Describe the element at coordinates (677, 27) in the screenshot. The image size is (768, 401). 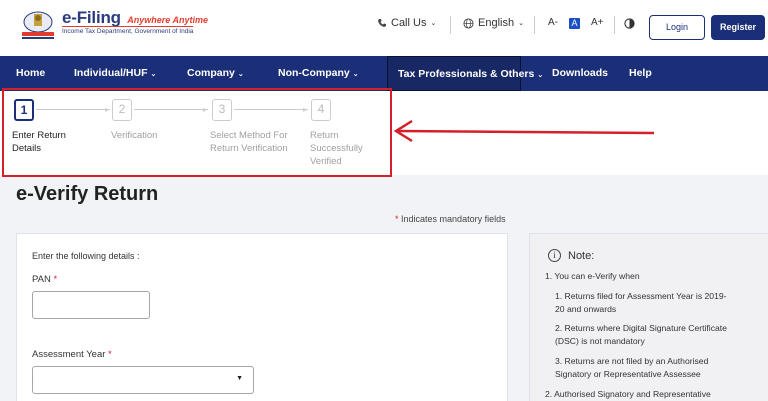
I see `login-button: Login` at that location.